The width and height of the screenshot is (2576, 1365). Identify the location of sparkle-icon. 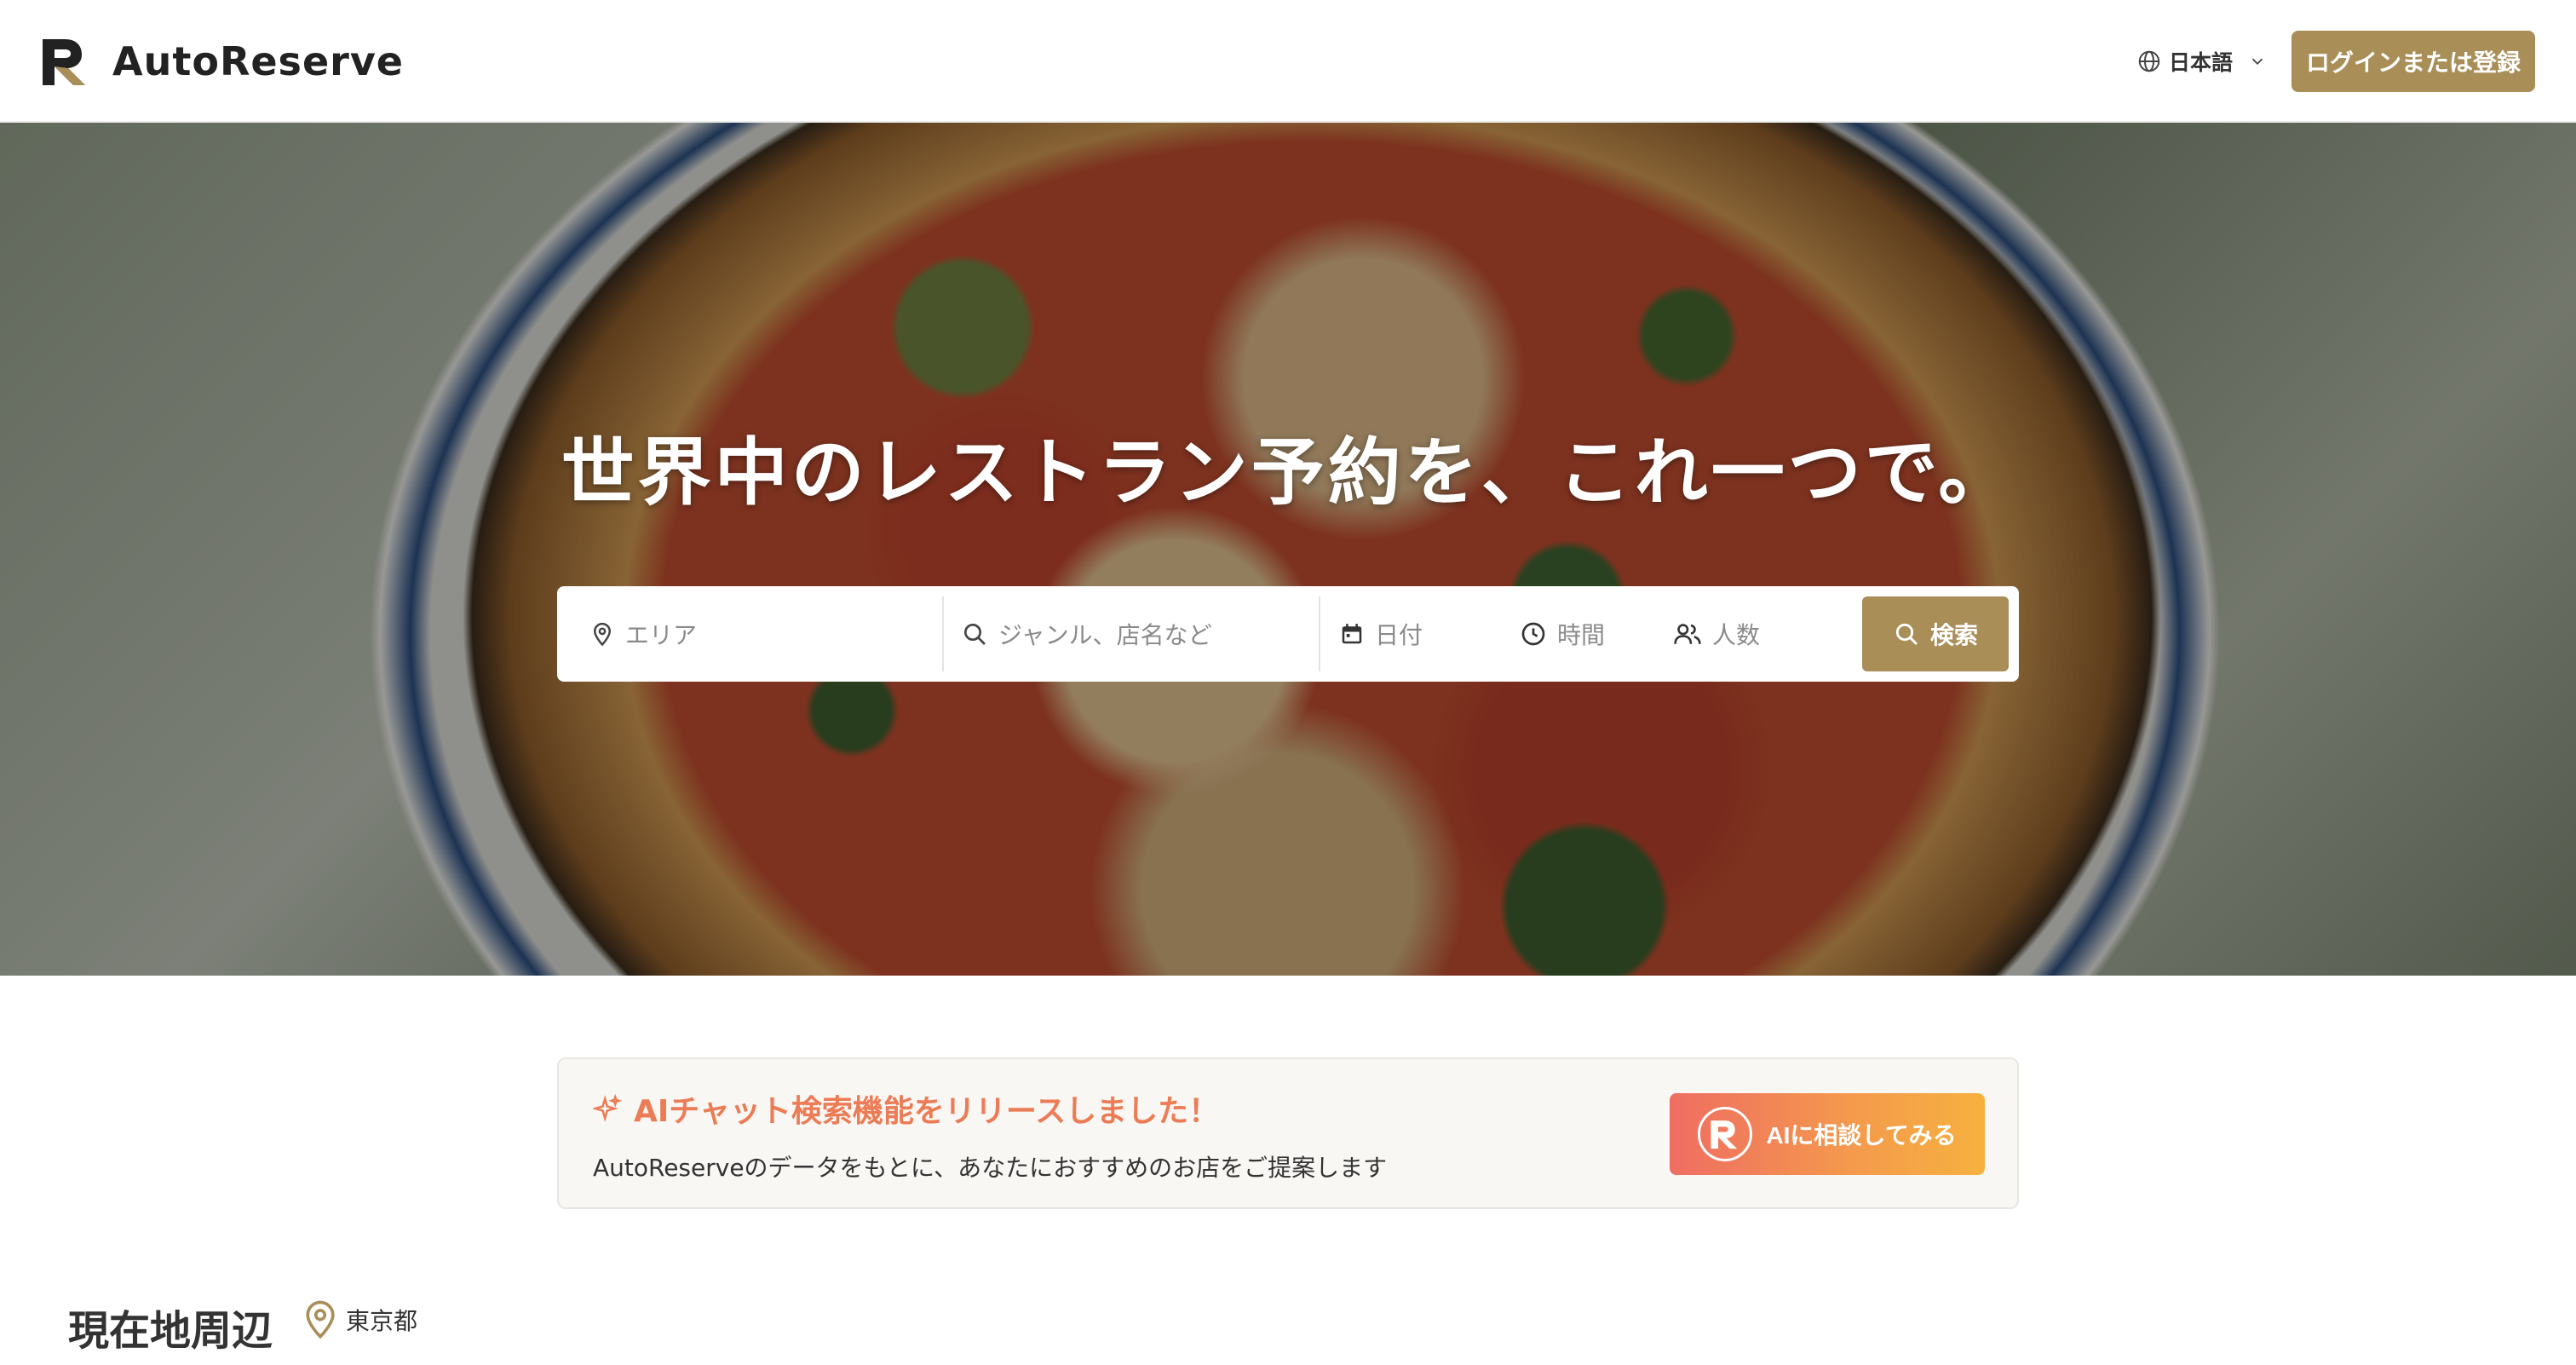
(607, 1108).